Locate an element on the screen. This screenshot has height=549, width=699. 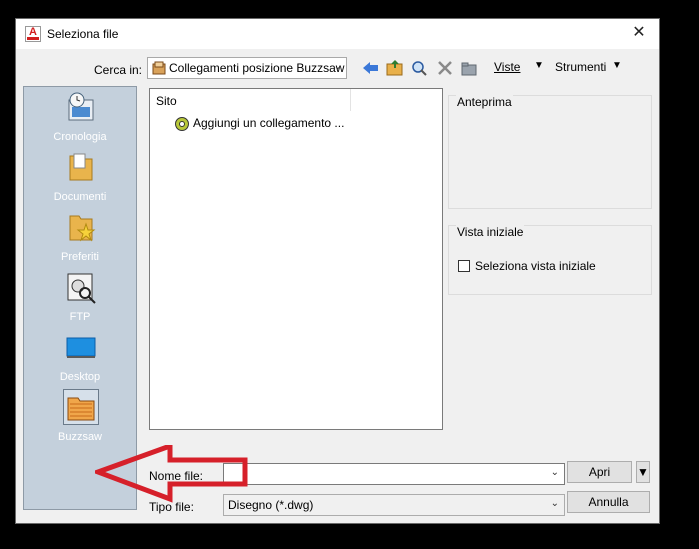
look-in-dropdown: Collegamenti posizione Buzzsaw ⌄ is located at coordinates (247, 68).